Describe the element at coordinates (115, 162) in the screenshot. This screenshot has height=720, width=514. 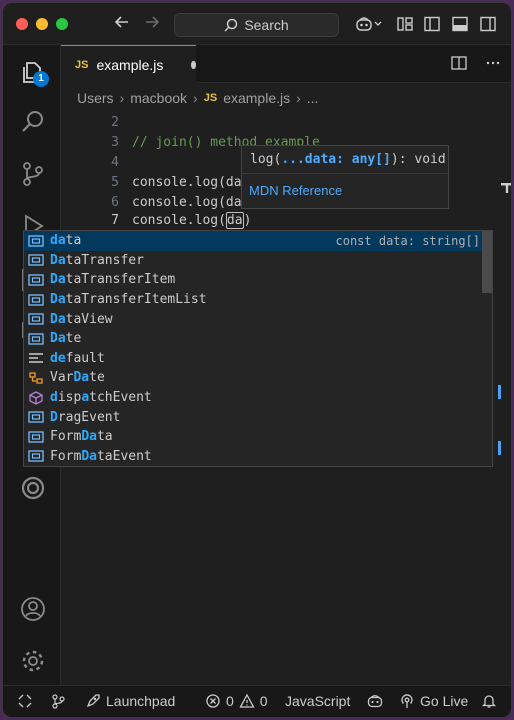
I see `line-number: 4` at that location.